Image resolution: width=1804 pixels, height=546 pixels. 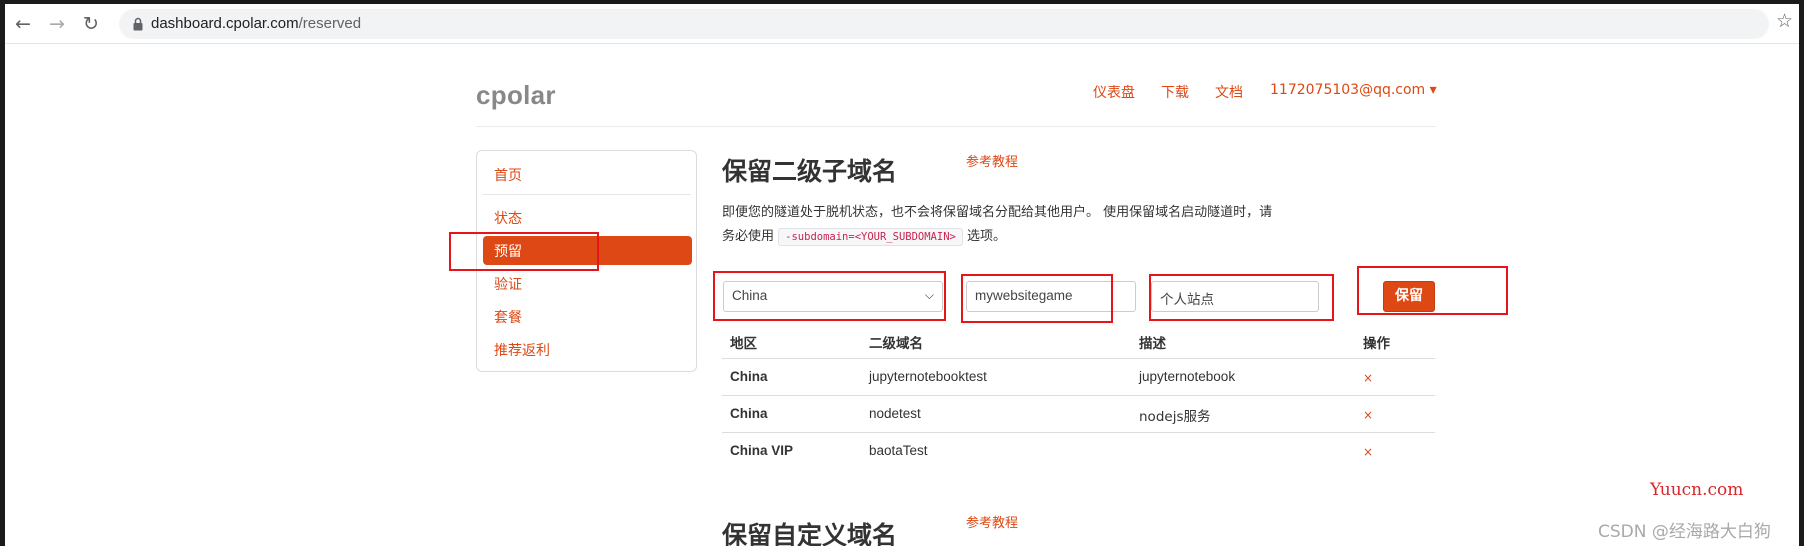 I want to click on table-header-description: 描述, so click(x=1152, y=344).